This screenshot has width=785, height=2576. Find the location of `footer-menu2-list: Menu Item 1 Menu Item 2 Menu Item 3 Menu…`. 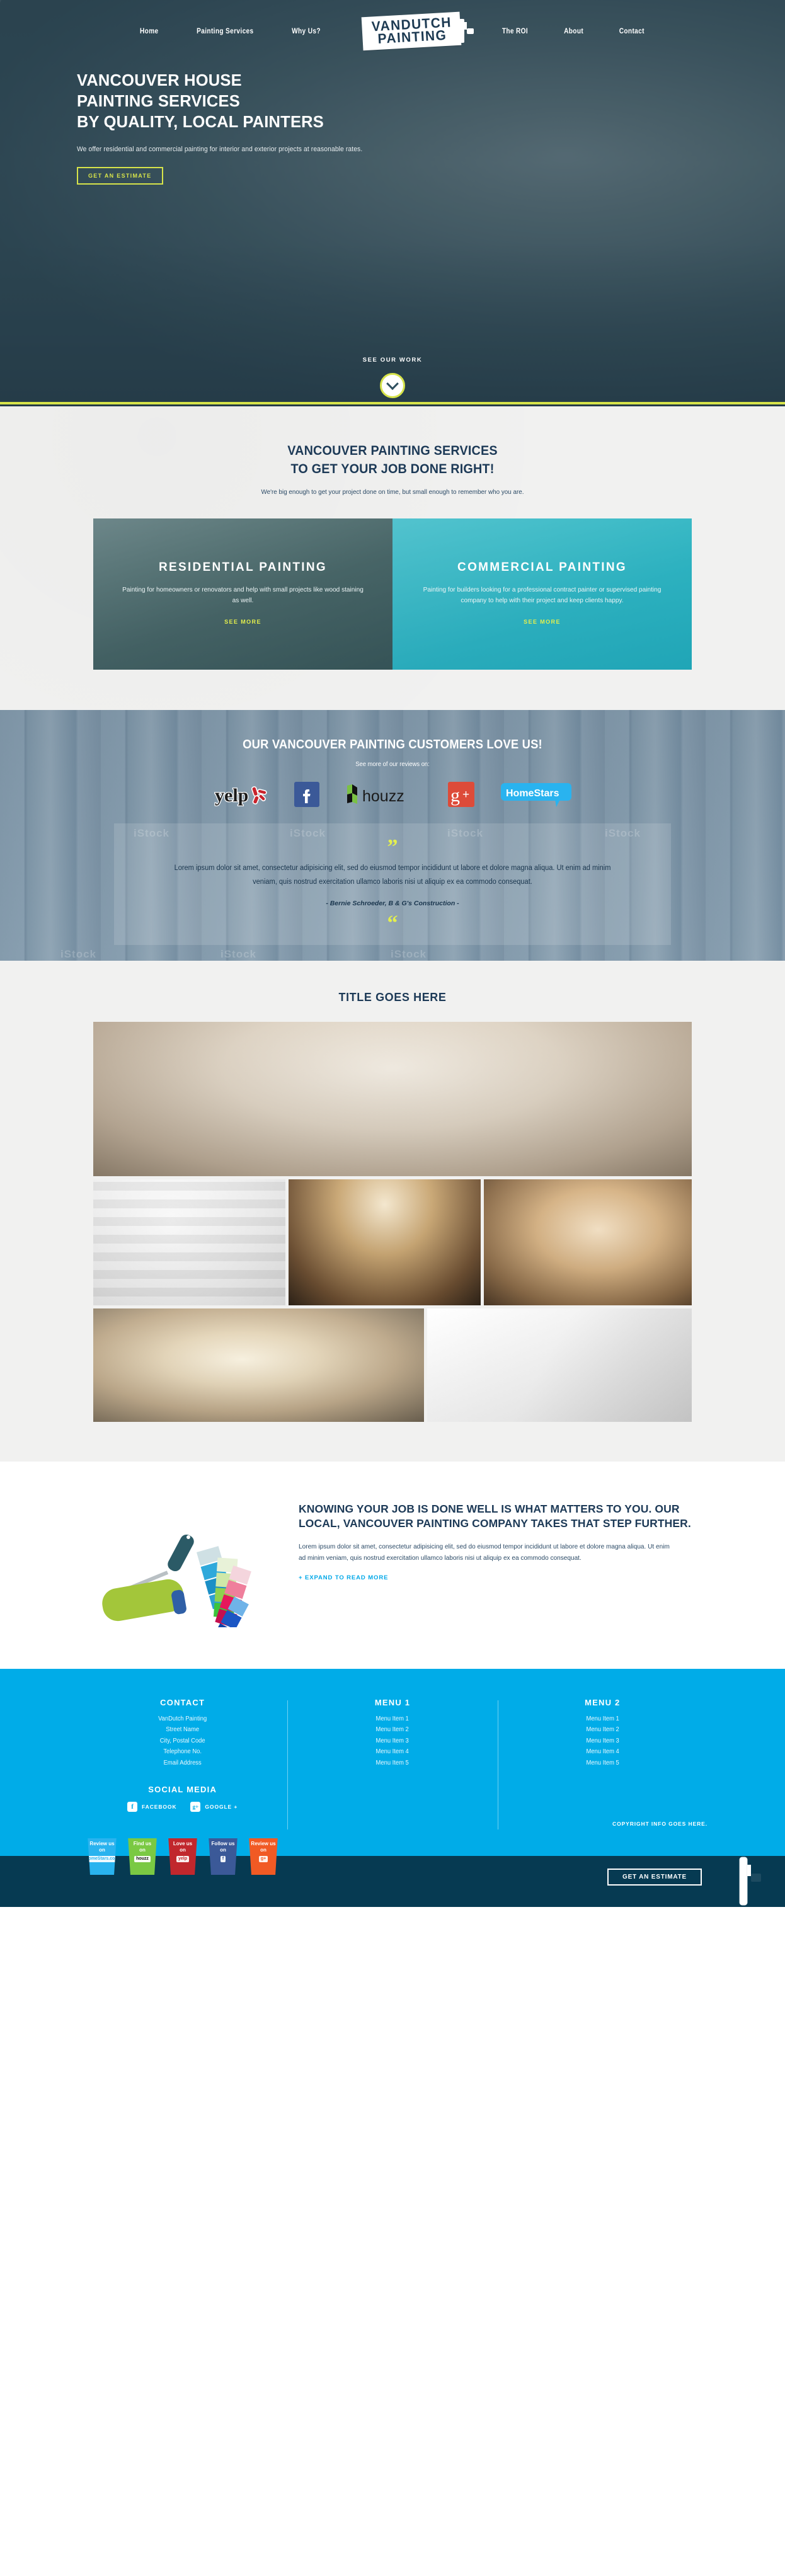

footer-menu2-list: Menu Item 1 Menu Item 2 Menu Item 3 Menu… is located at coordinates (603, 1742).